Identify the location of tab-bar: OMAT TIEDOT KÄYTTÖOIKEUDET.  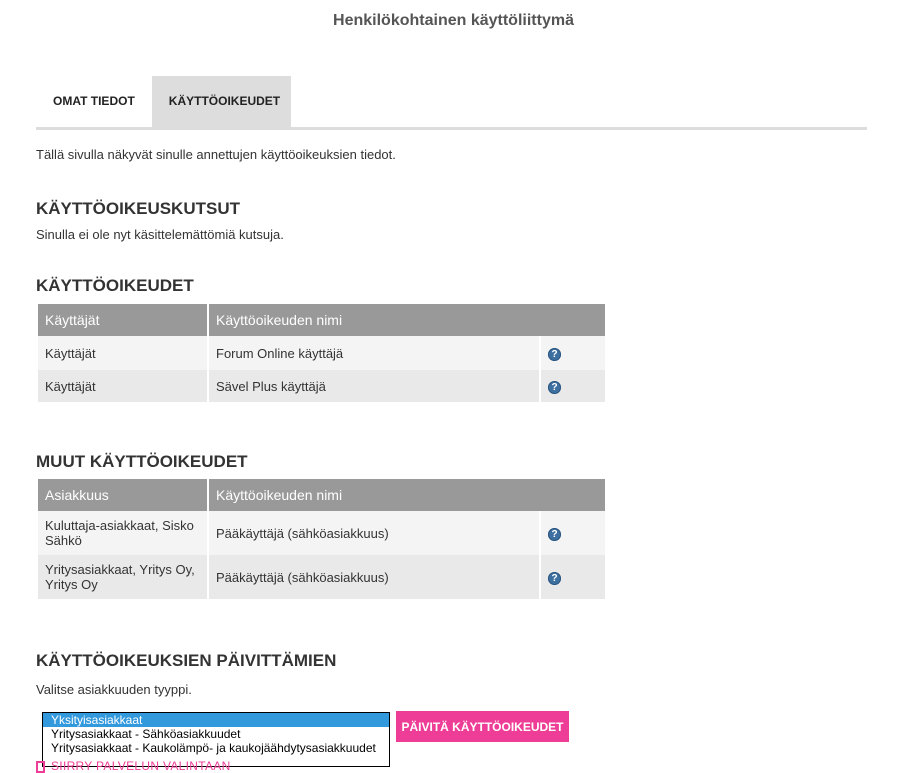
(163, 101).